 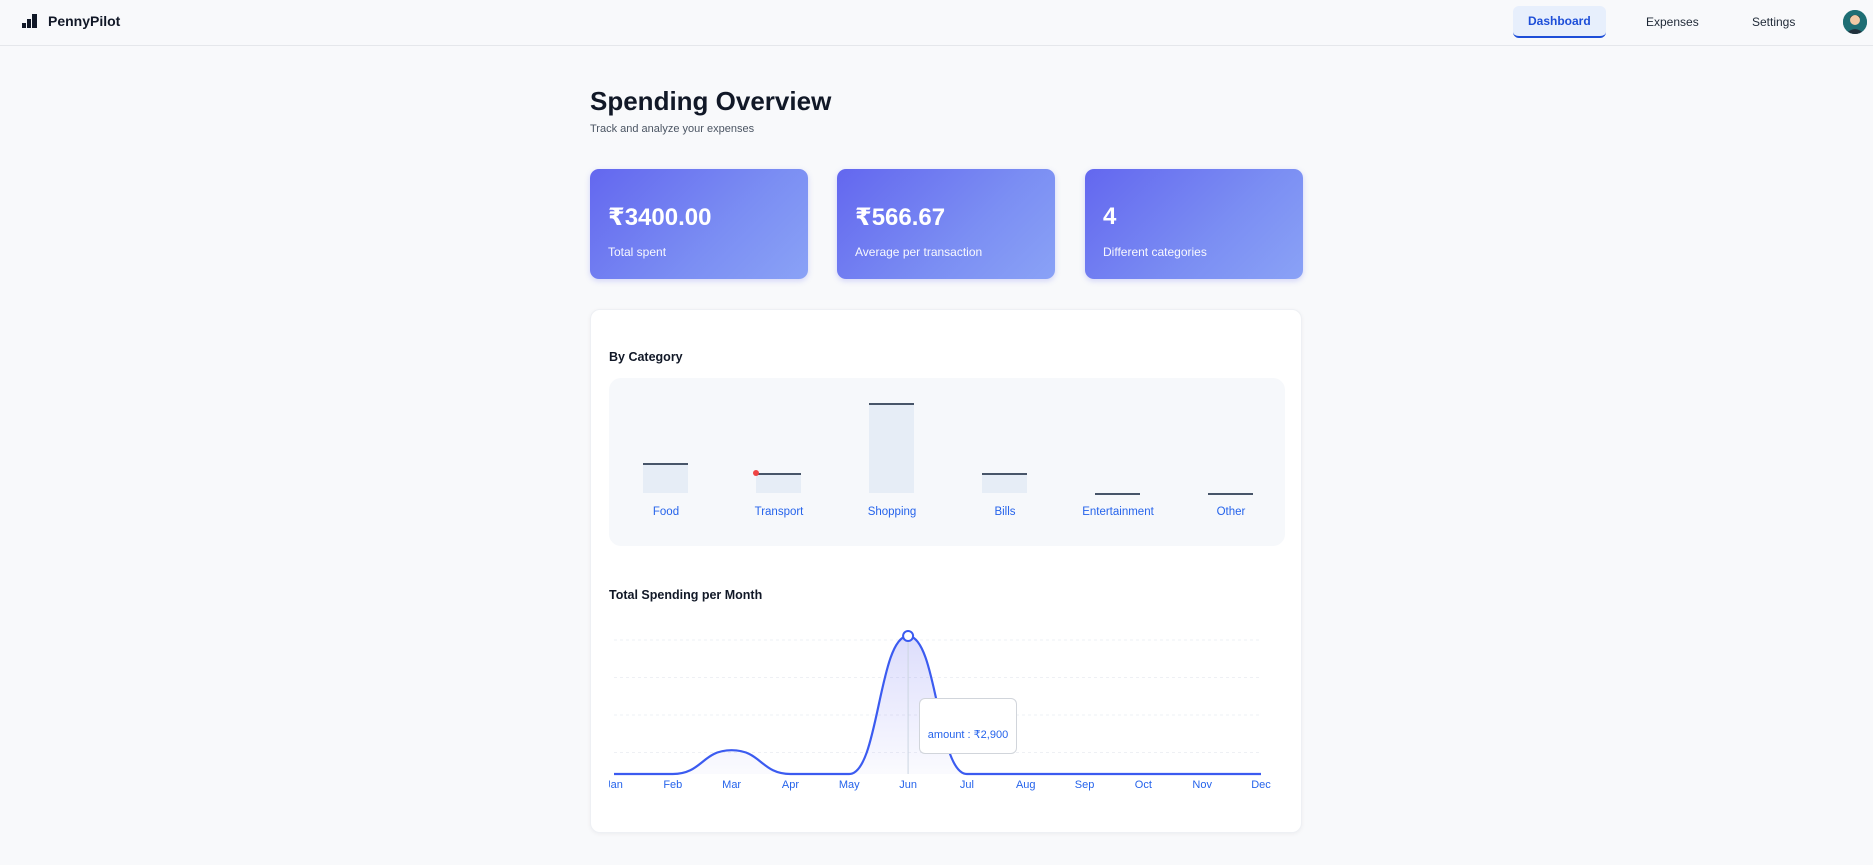 What do you see at coordinates (672, 129) in the screenshot?
I see `page-subtitle: Track and analyze your expenses` at bounding box center [672, 129].